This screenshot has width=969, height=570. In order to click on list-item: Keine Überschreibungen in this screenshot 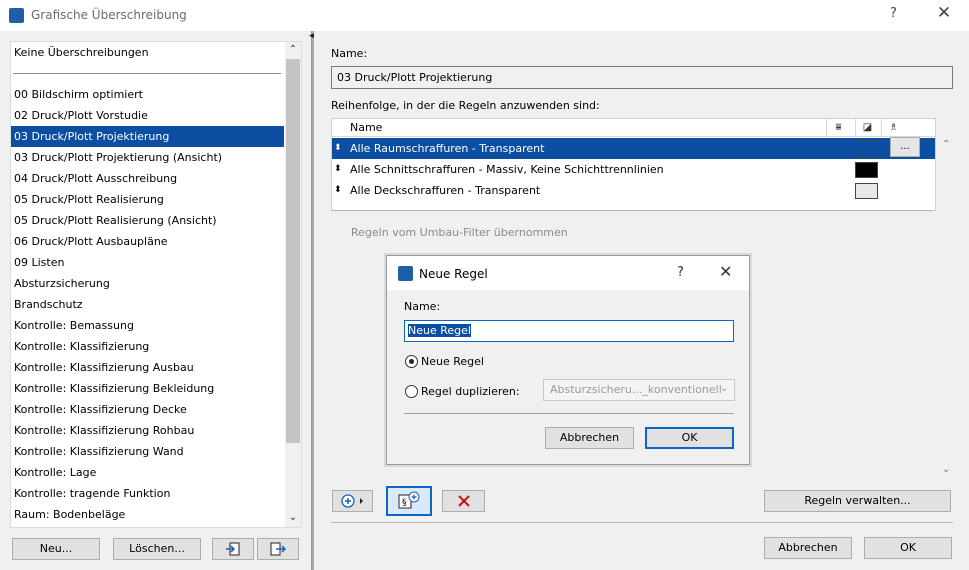, I will do `click(147, 52)`.